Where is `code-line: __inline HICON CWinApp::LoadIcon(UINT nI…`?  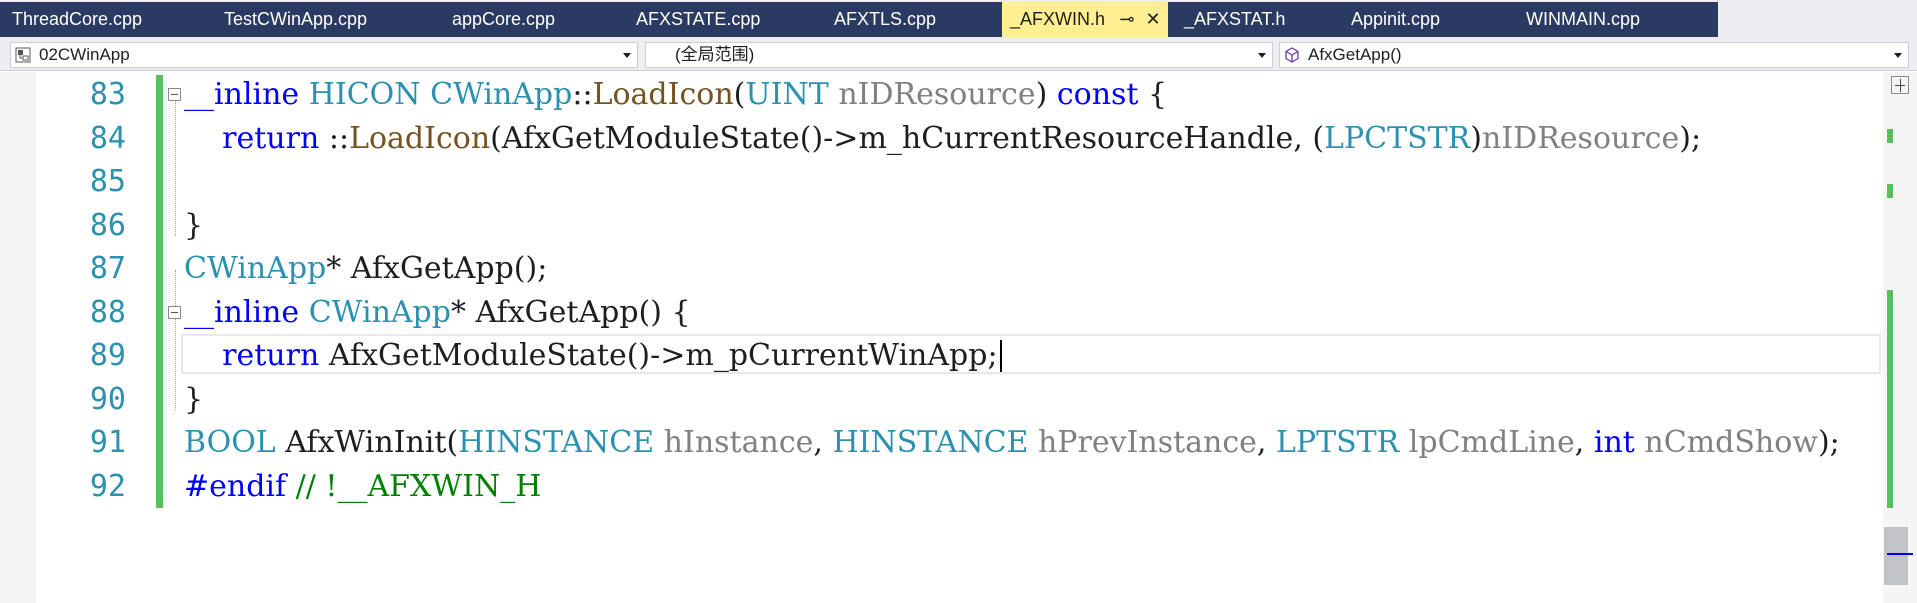 code-line: __inline HICON CWinApp::LoadIcon(UINT nI… is located at coordinates (675, 95).